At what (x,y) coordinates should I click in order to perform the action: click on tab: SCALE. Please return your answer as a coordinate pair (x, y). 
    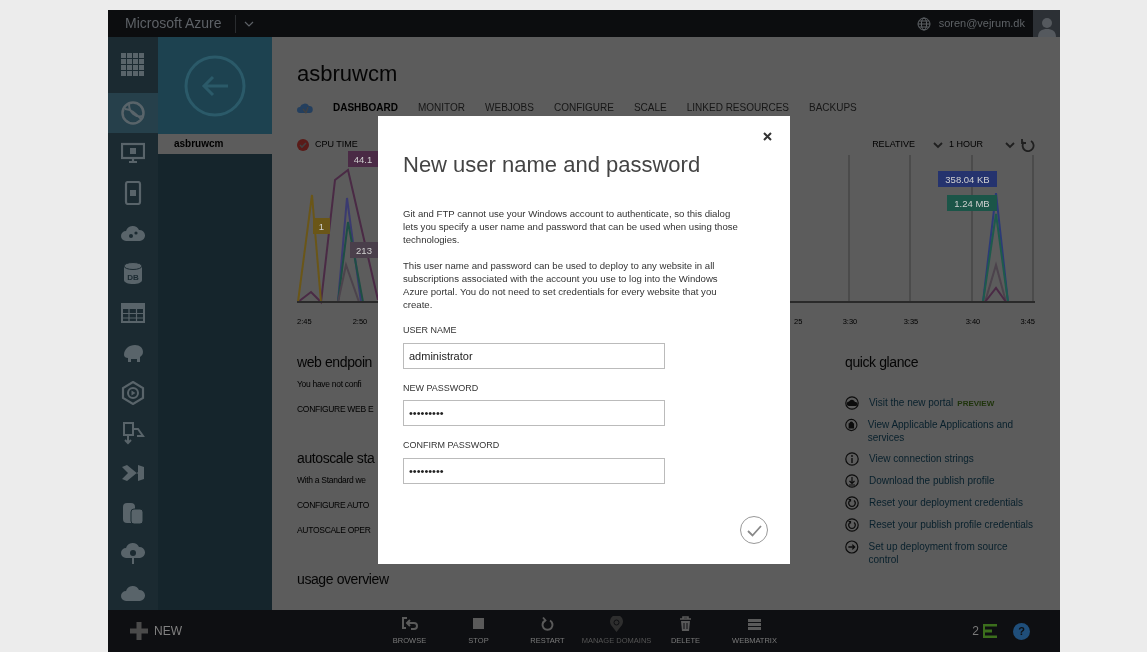
    Looking at the image, I should click on (650, 108).